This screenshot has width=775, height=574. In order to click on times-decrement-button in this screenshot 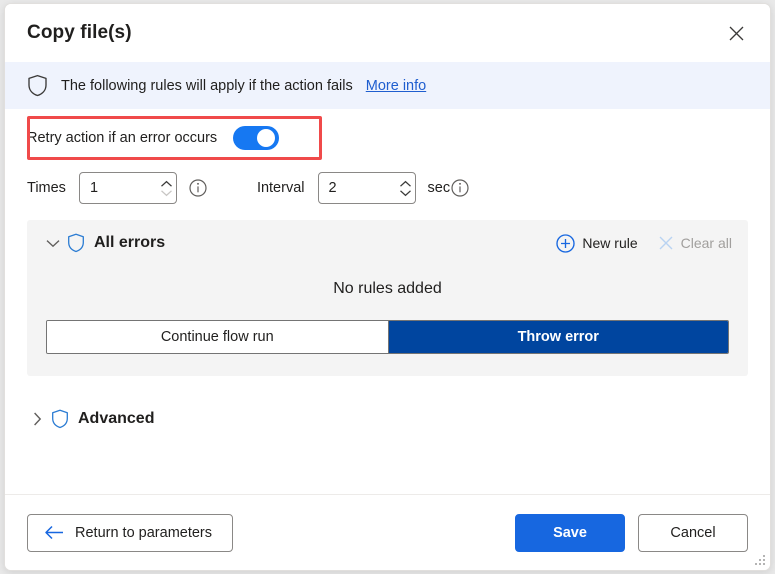, I will do `click(166, 193)`.